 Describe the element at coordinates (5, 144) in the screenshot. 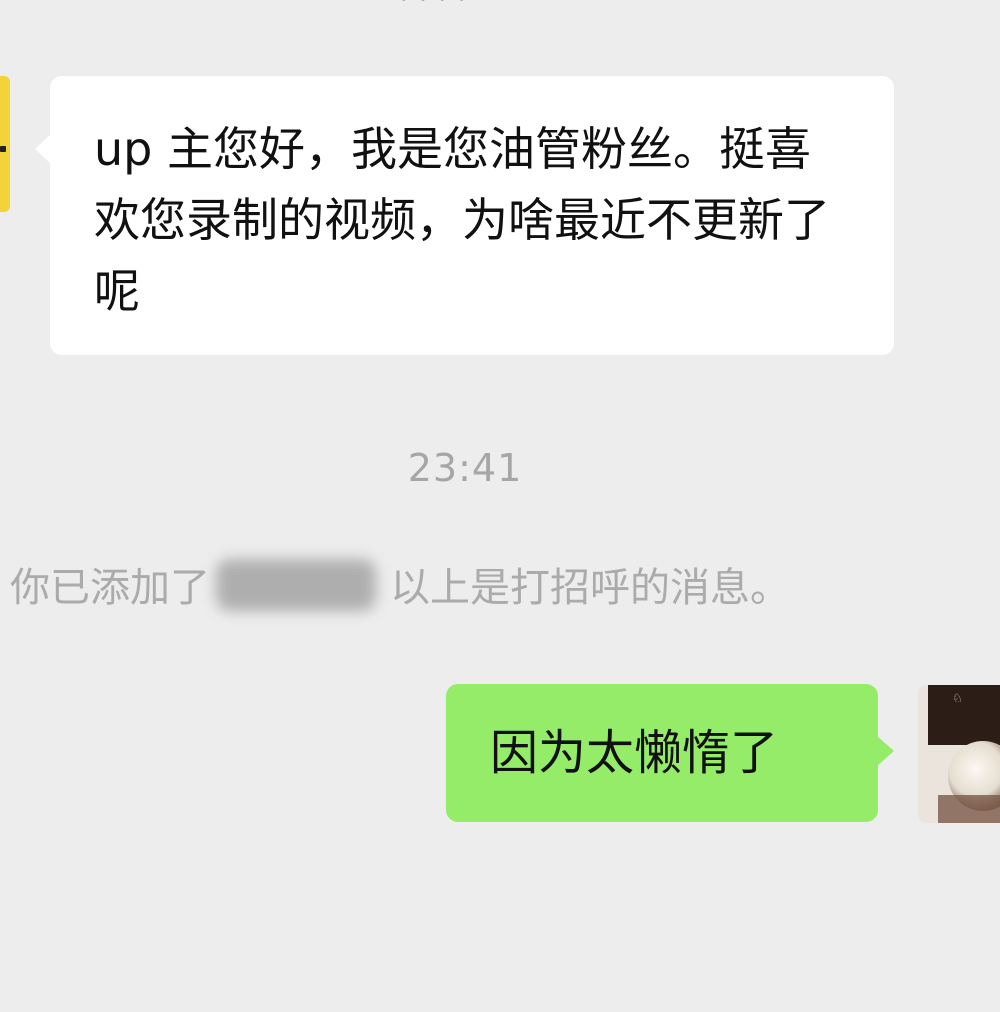

I see `incoming-avatar-icon` at that location.